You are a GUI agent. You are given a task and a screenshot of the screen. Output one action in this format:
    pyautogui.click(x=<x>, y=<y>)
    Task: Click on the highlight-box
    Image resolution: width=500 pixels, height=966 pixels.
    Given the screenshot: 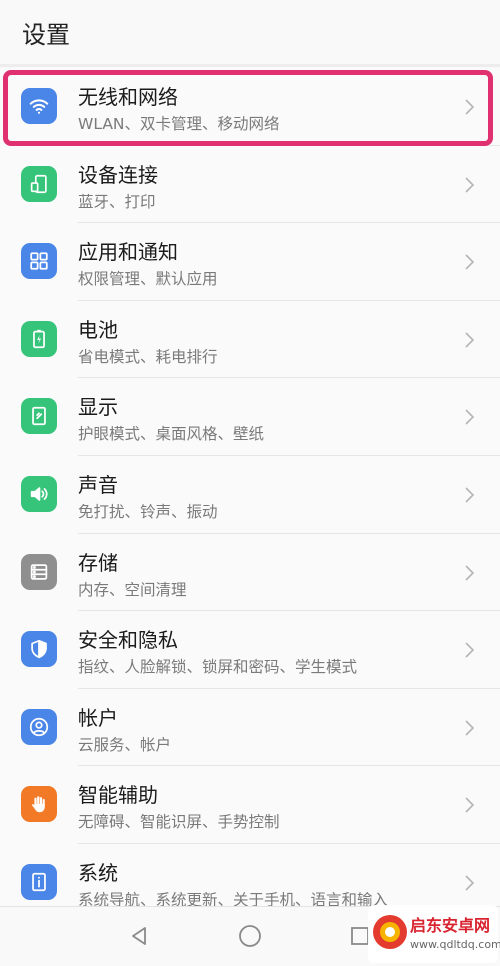 What is the action you would take?
    pyautogui.click(x=248, y=108)
    